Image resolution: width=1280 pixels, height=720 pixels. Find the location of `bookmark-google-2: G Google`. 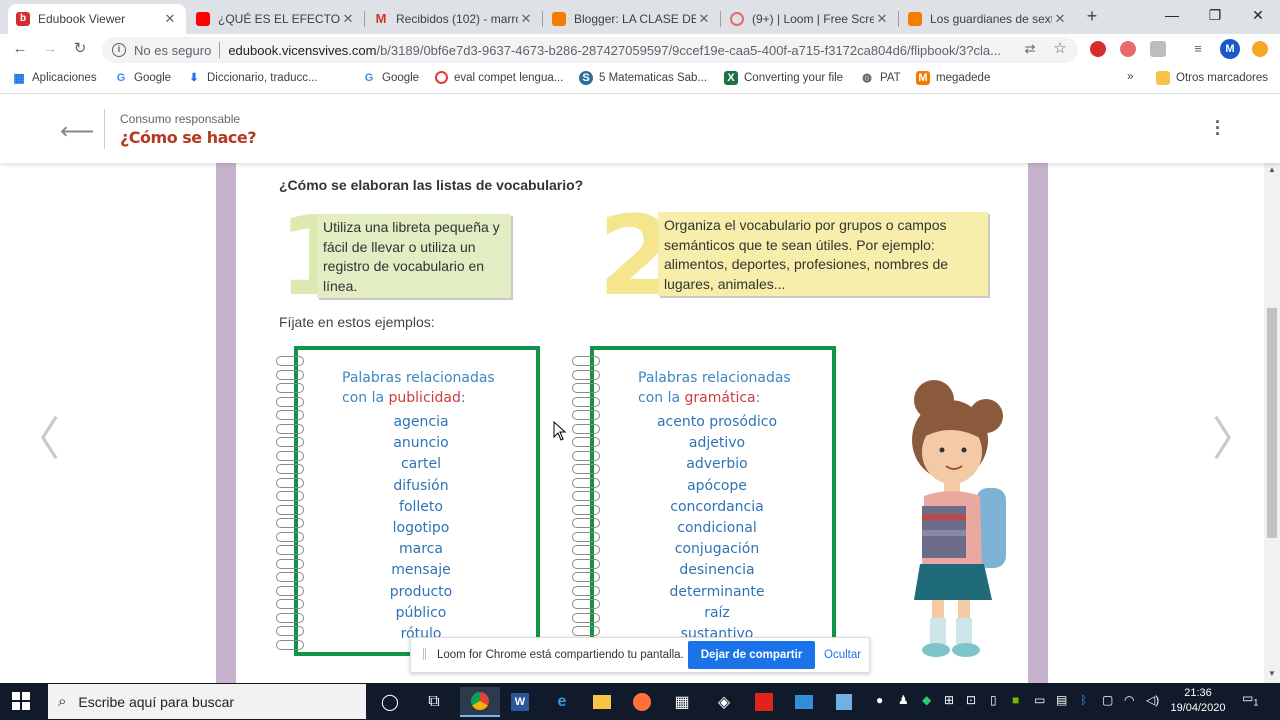

bookmark-google-2: G Google is located at coordinates (390, 78).